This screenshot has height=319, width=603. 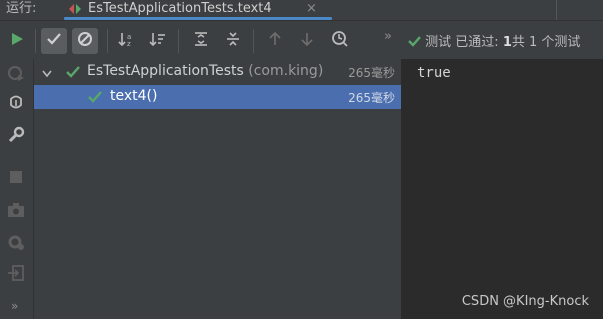 I want to click on test-history-button, so click(x=340, y=41).